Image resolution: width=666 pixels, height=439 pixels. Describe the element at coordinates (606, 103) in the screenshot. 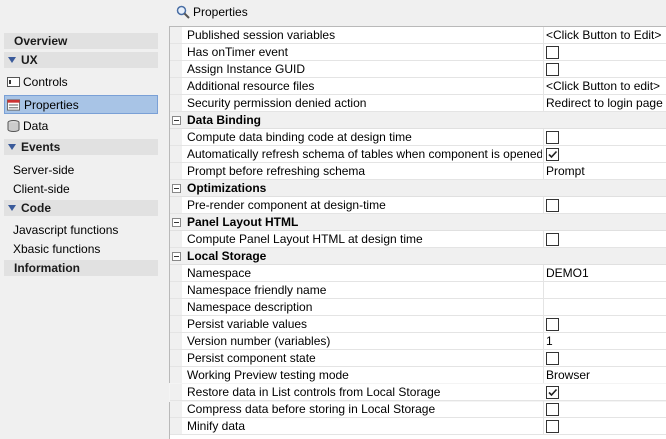

I see `property-value: Redirect to login page` at that location.